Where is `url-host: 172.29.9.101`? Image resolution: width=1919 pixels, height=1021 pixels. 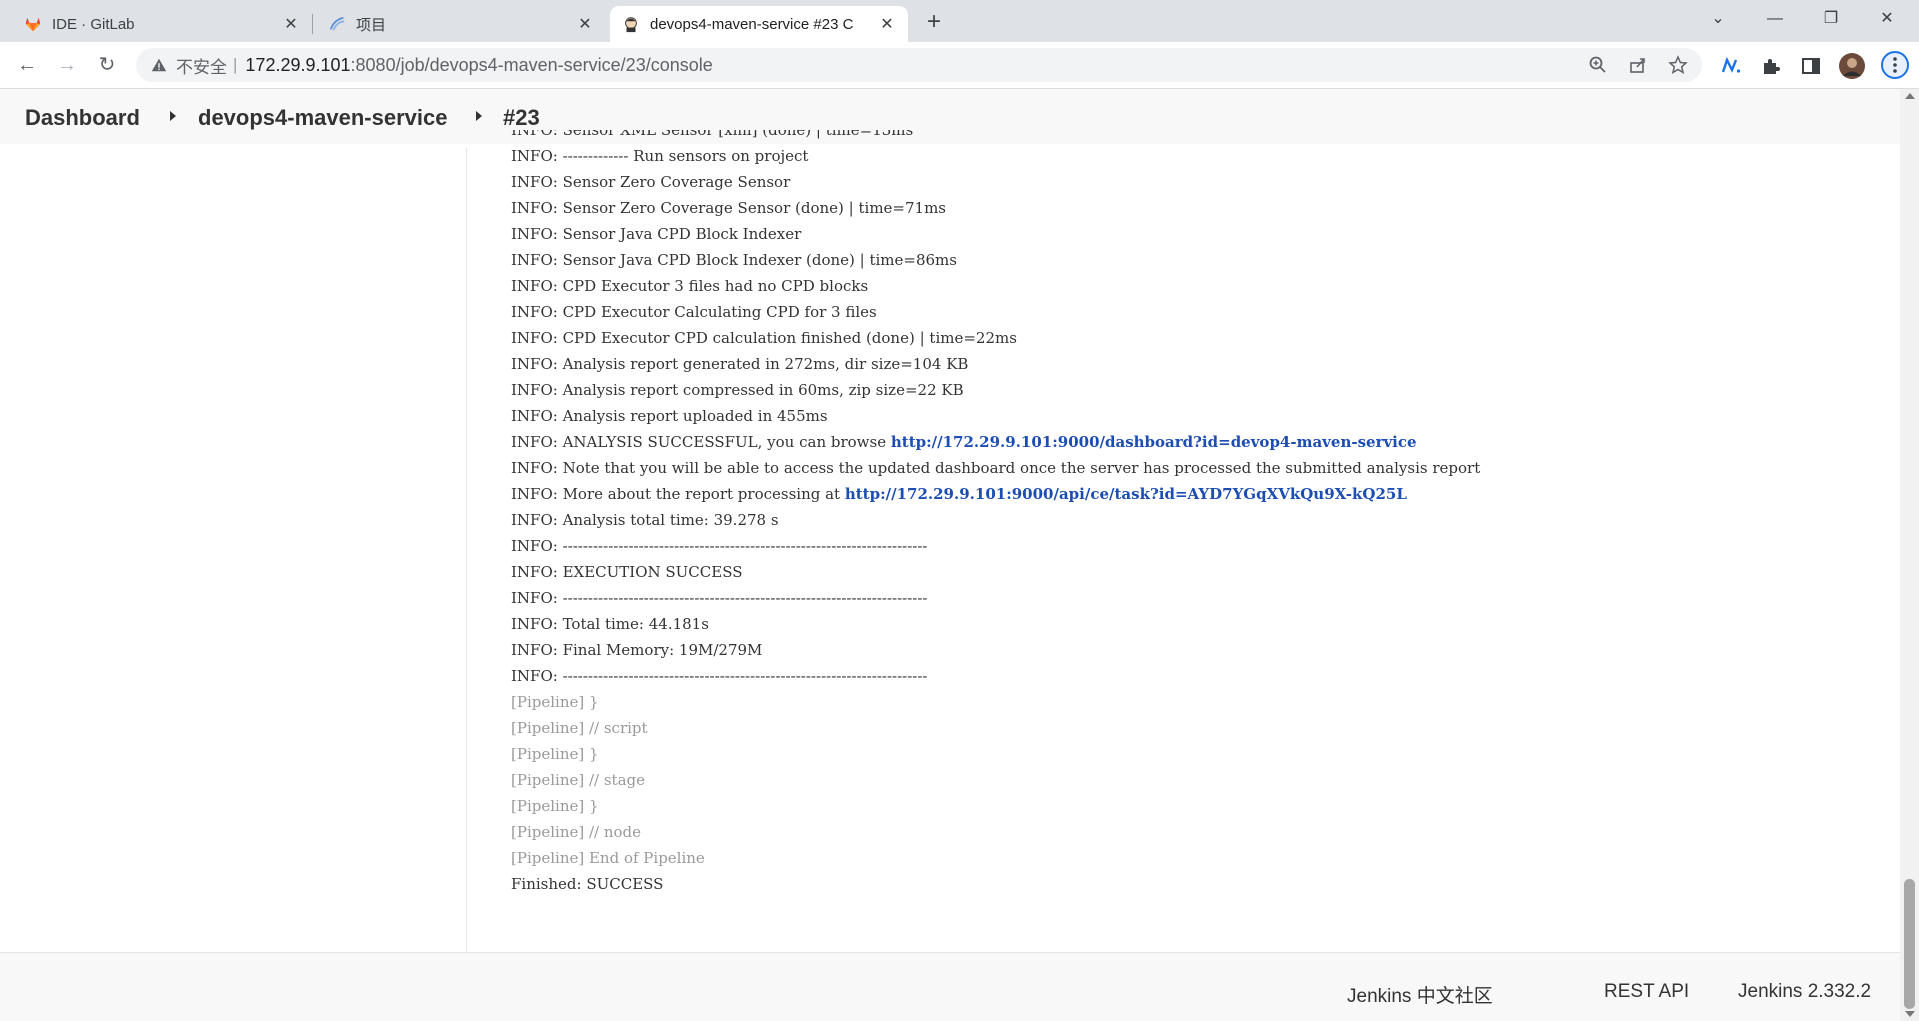 url-host: 172.29.9.101 is located at coordinates (298, 64).